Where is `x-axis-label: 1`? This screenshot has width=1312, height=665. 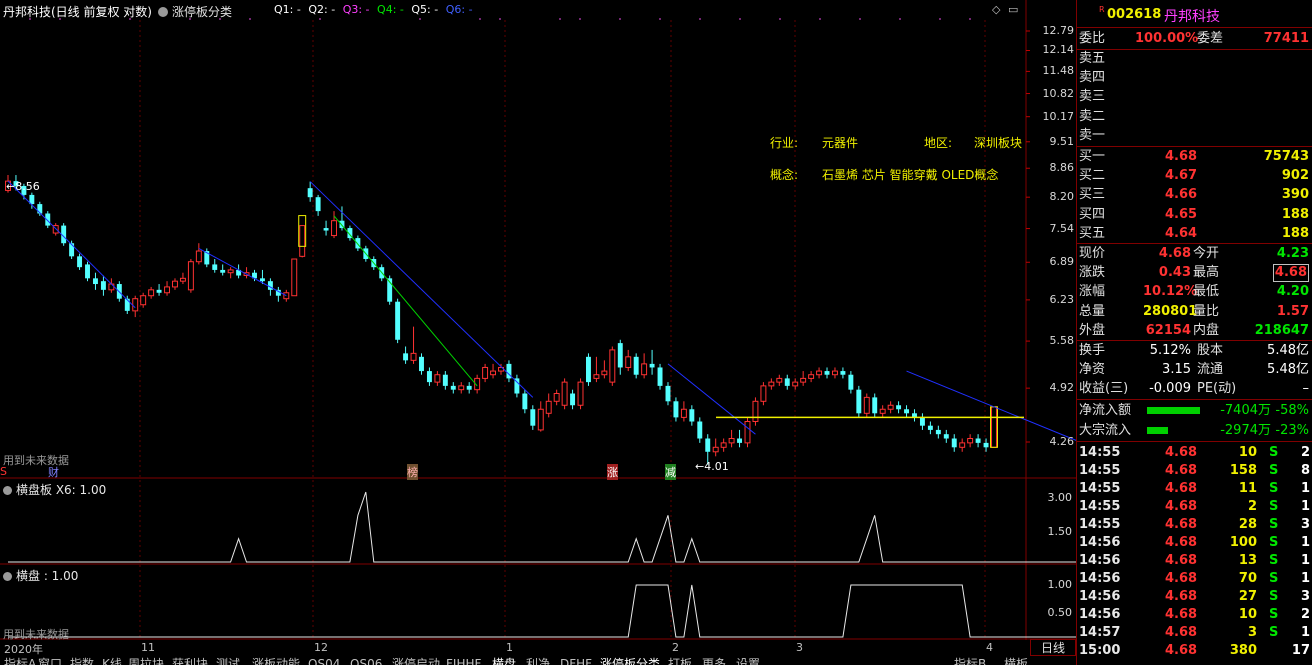 x-axis-label: 1 is located at coordinates (509, 647).